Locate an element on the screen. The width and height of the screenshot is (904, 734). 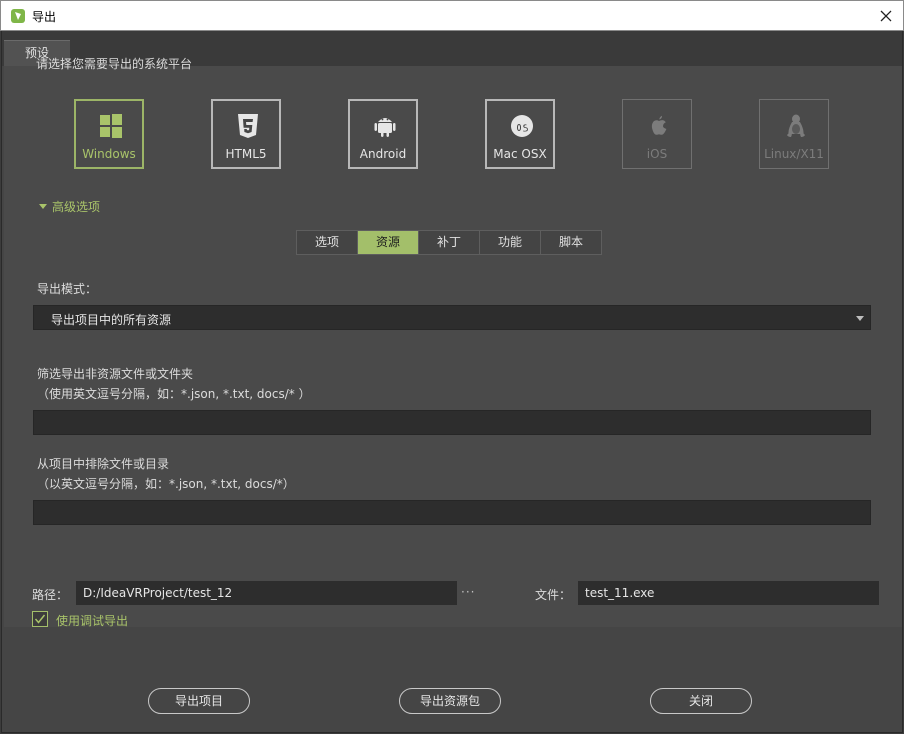
platform-label: Linux/X11 is located at coordinates (794, 154).